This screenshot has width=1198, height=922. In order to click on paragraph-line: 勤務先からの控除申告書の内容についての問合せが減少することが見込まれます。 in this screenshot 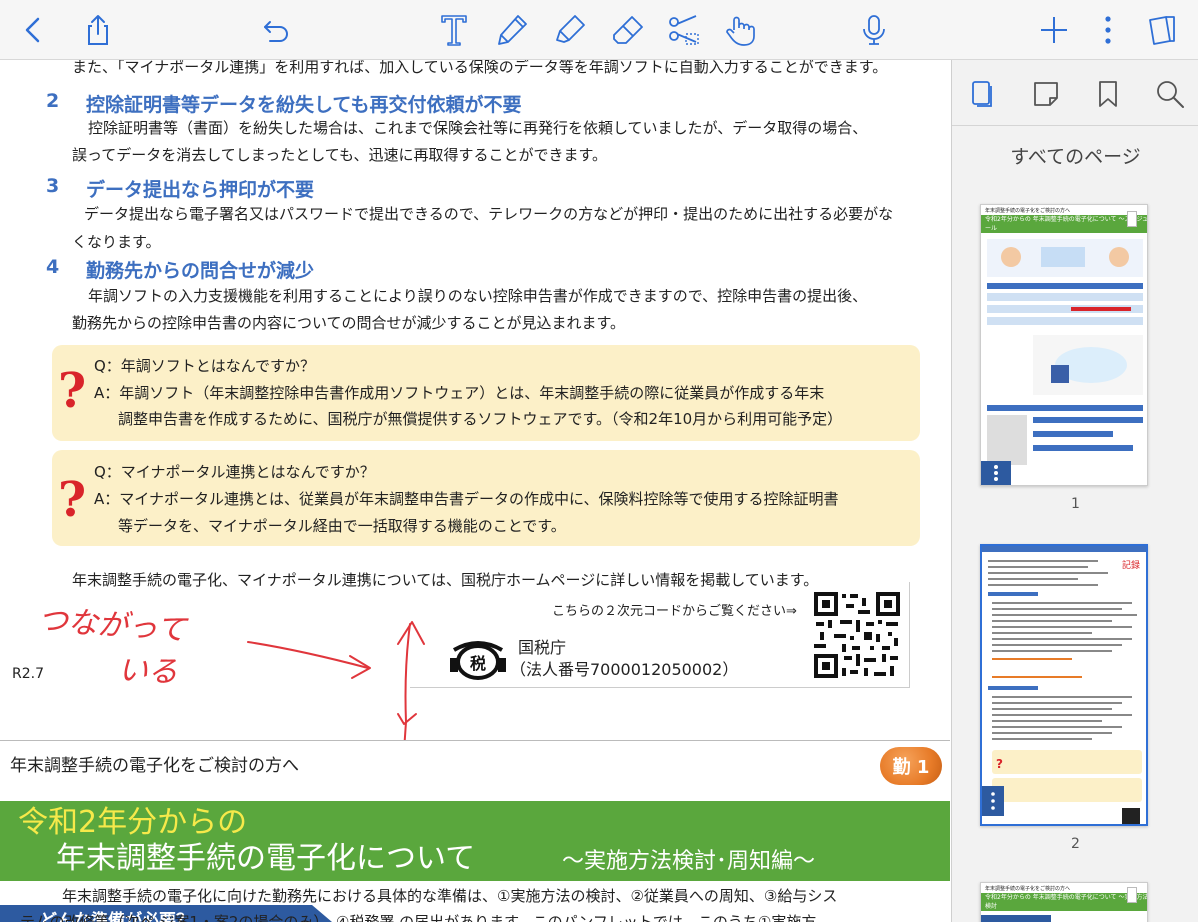, I will do `click(349, 323)`.